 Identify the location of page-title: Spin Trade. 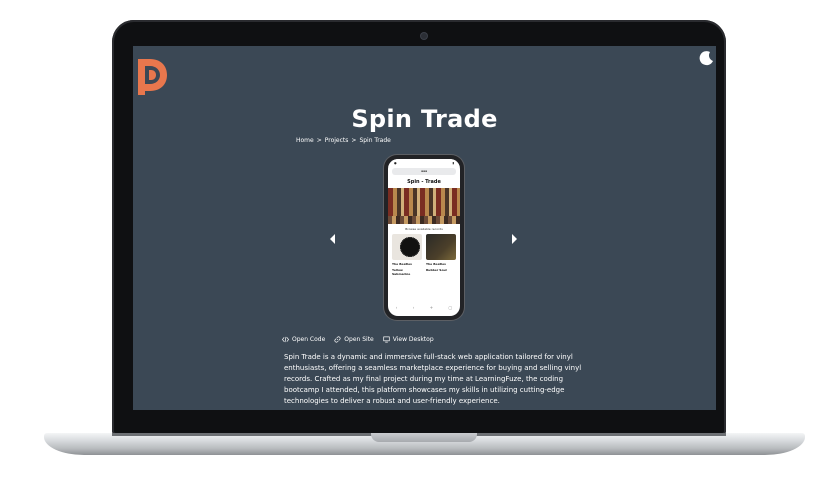
(424, 119).